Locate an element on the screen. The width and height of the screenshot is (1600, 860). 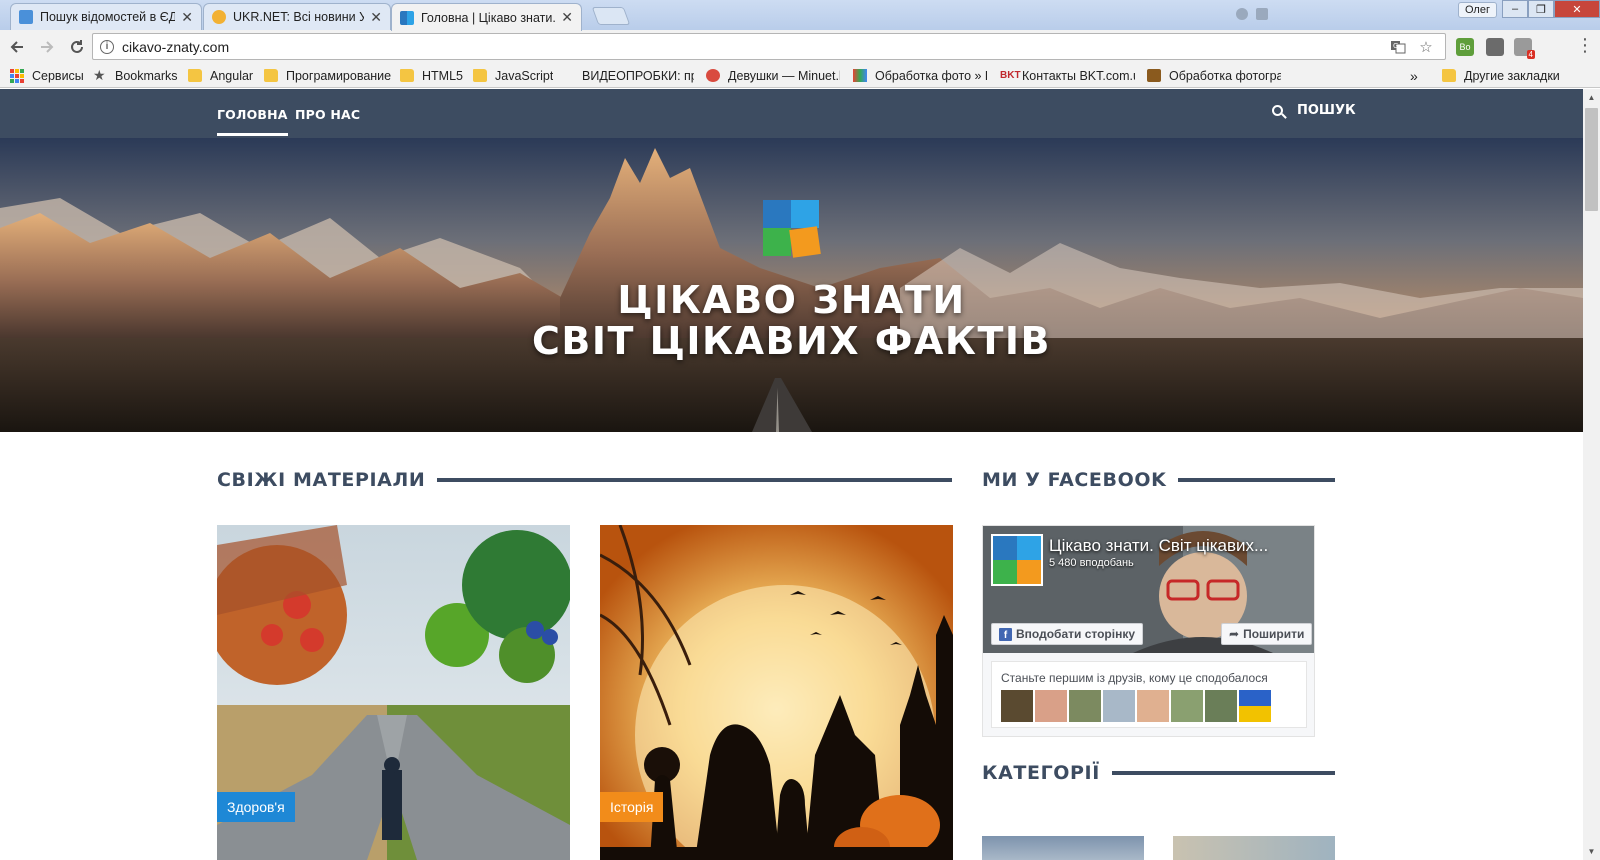
back-arrow-icon is located at coordinates (16, 46).